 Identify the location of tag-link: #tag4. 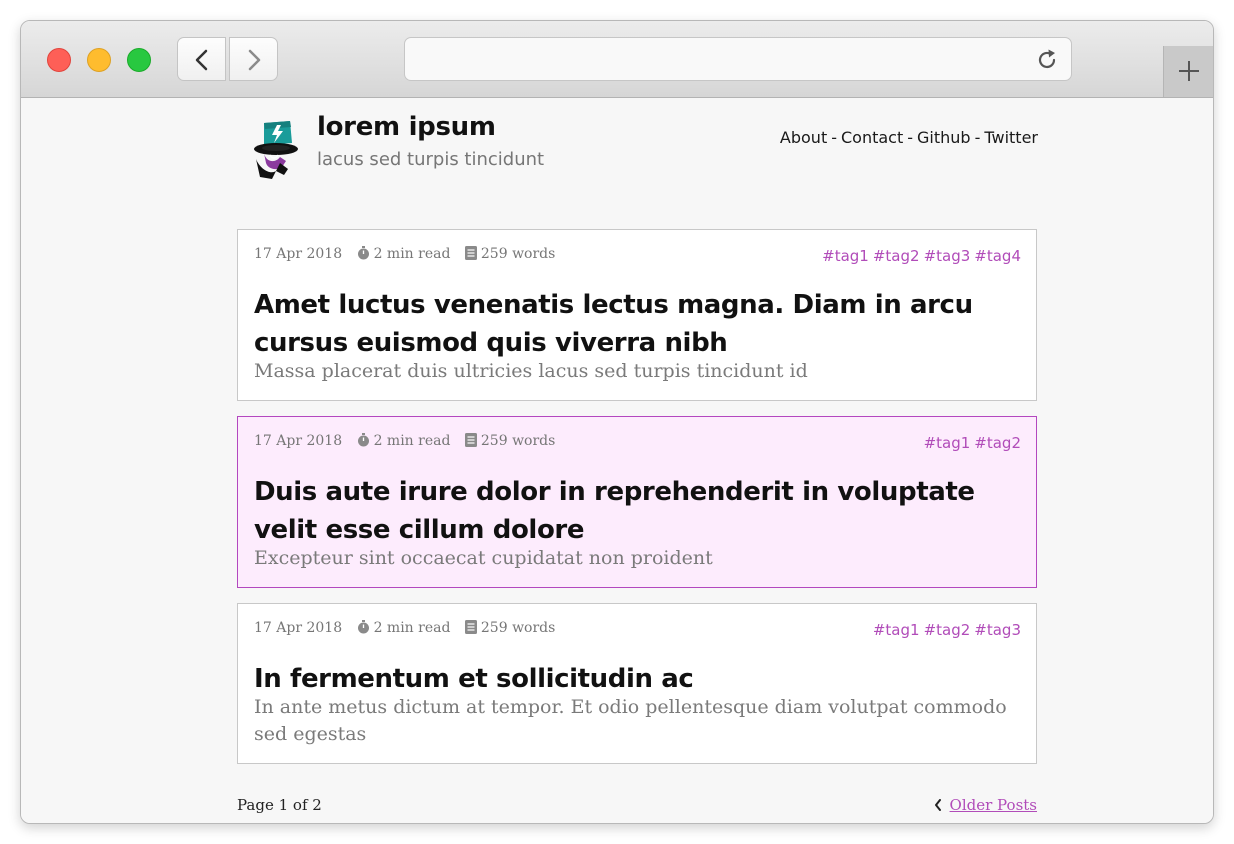
(997, 256).